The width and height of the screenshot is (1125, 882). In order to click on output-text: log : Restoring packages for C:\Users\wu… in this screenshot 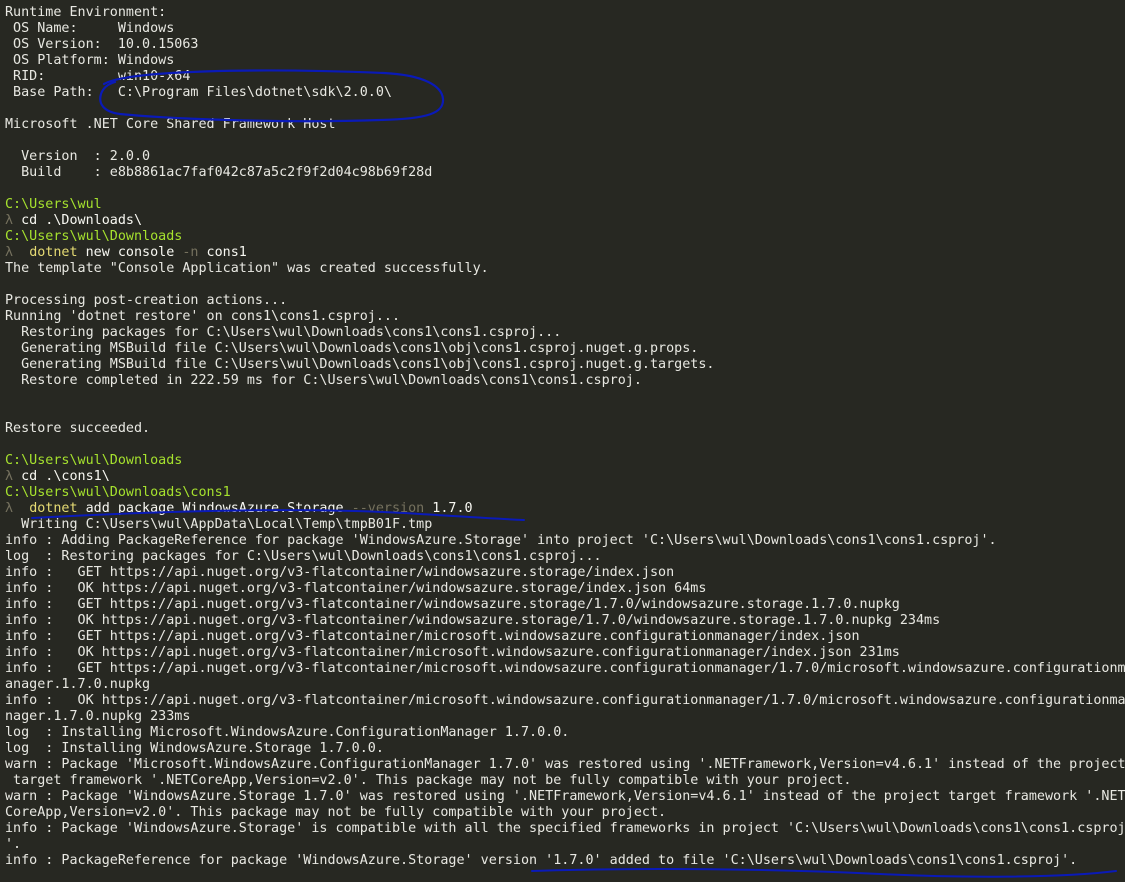, I will do `click(303, 556)`.